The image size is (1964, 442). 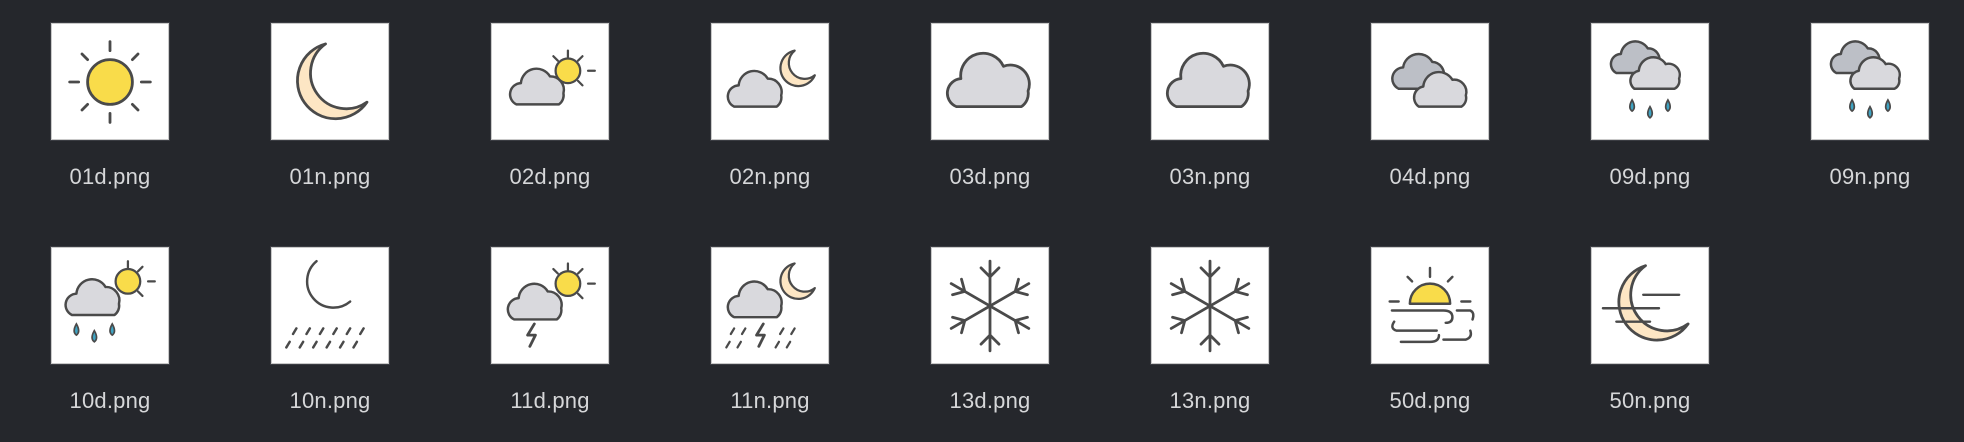 I want to click on file-item-02d: 02d.png, so click(x=550, y=95).